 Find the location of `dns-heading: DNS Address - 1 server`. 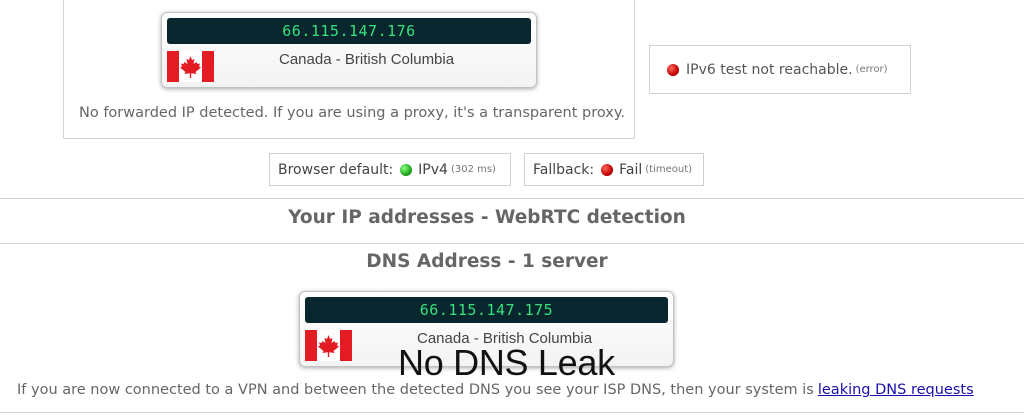

dns-heading: DNS Address - 1 server is located at coordinates (487, 261).